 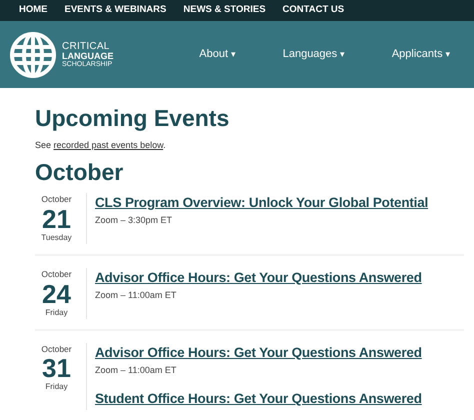 What do you see at coordinates (224, 10) in the screenshot?
I see `top-nav-link: NEWS & STORIES` at bounding box center [224, 10].